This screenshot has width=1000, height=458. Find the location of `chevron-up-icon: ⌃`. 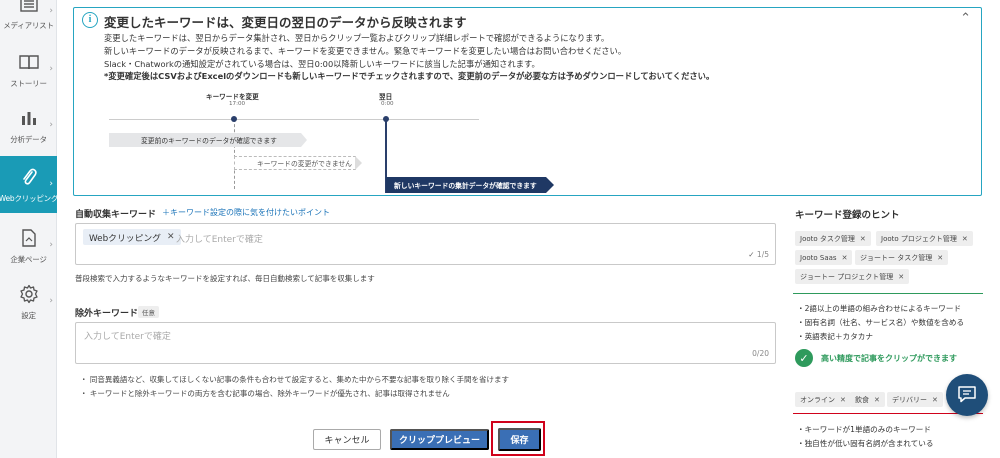

chevron-up-icon: ⌃ is located at coordinates (965, 18).